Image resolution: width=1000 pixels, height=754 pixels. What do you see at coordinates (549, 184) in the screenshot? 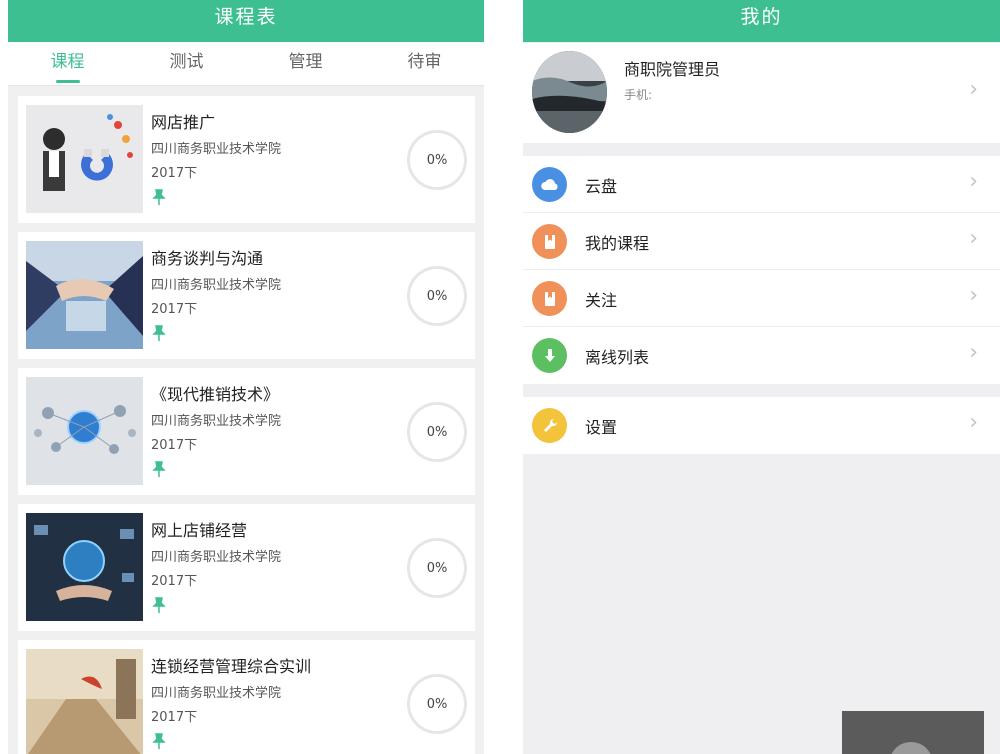
I see `cloud-icon` at bounding box center [549, 184].